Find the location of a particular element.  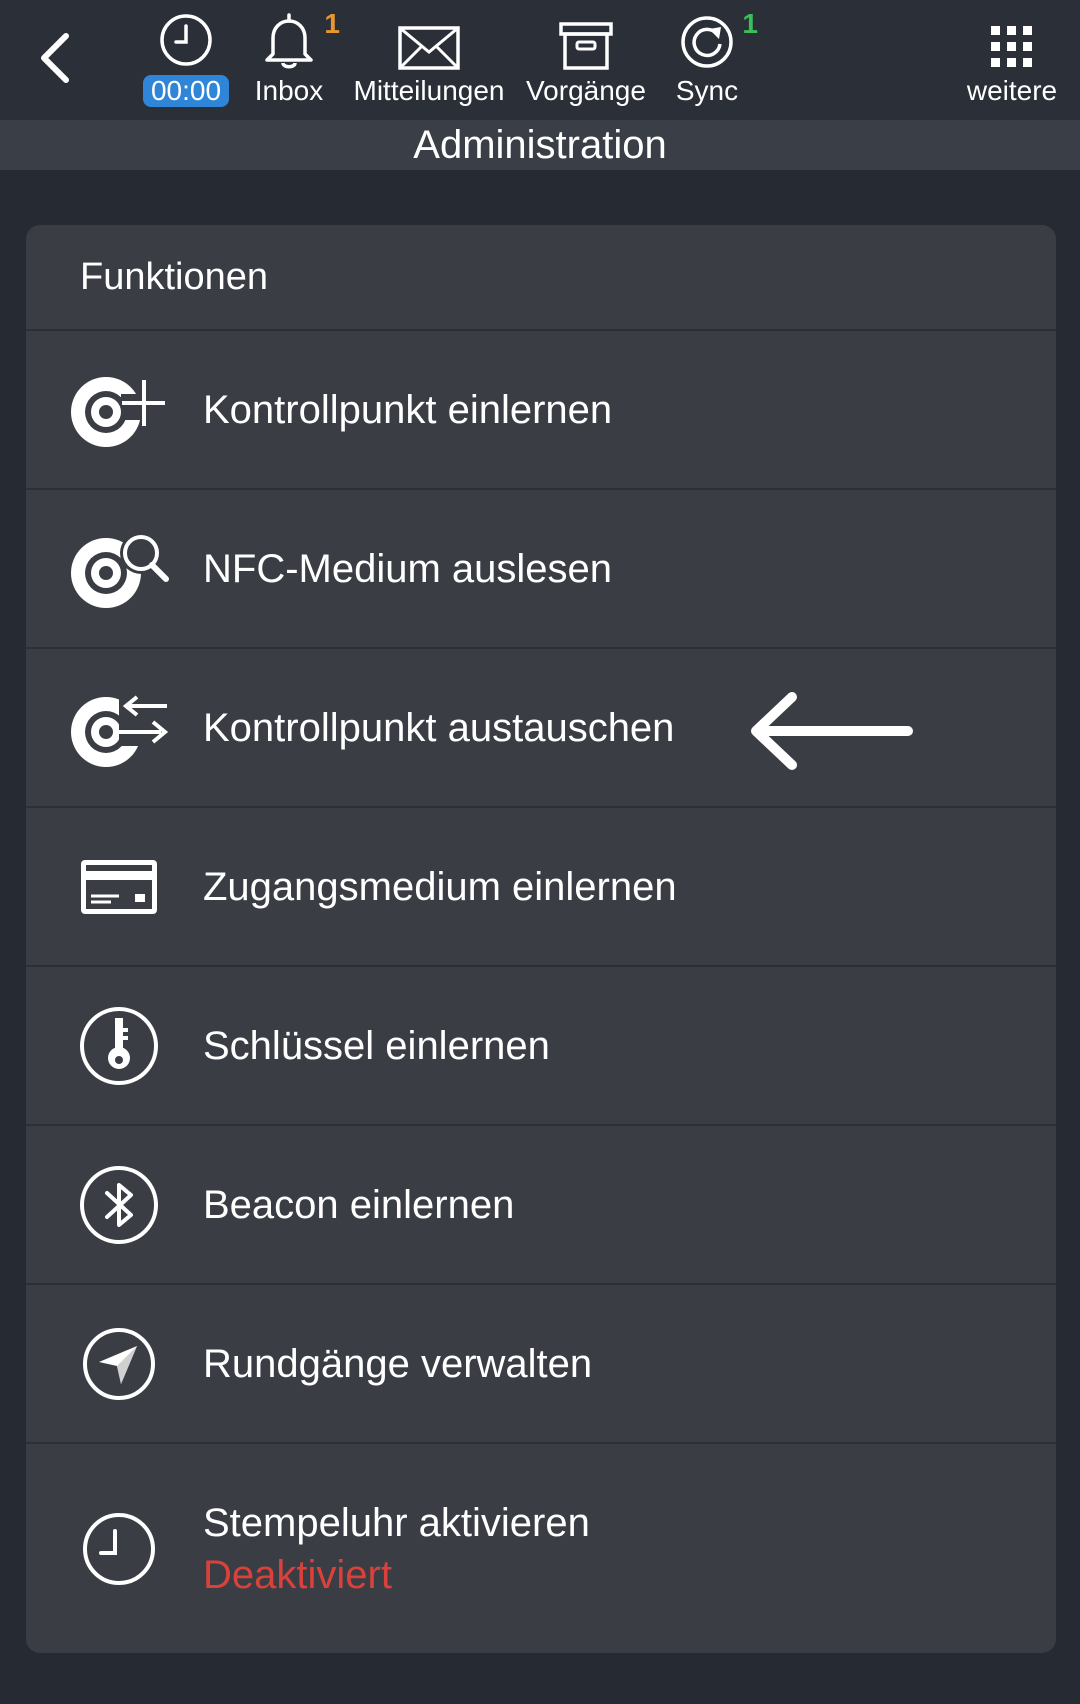

bluetooth-circle-icon is located at coordinates (119, 1204).